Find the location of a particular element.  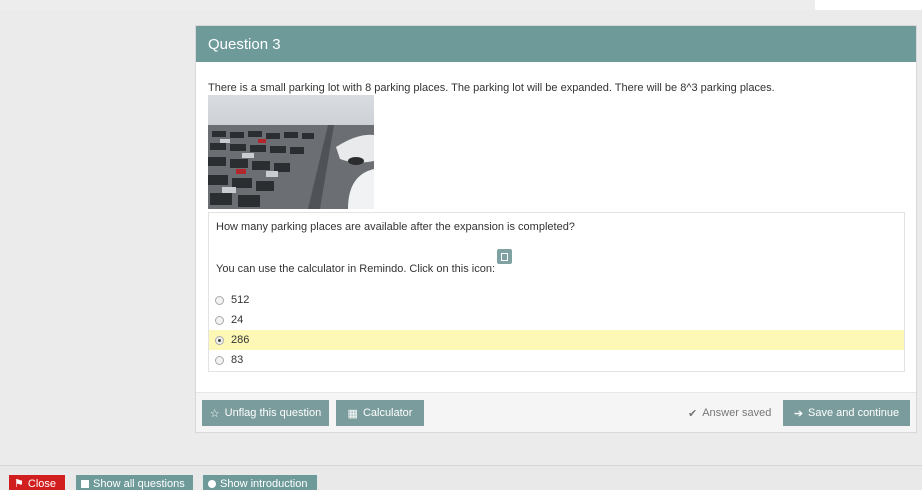

saved-label: Answer saved is located at coordinates (737, 413).